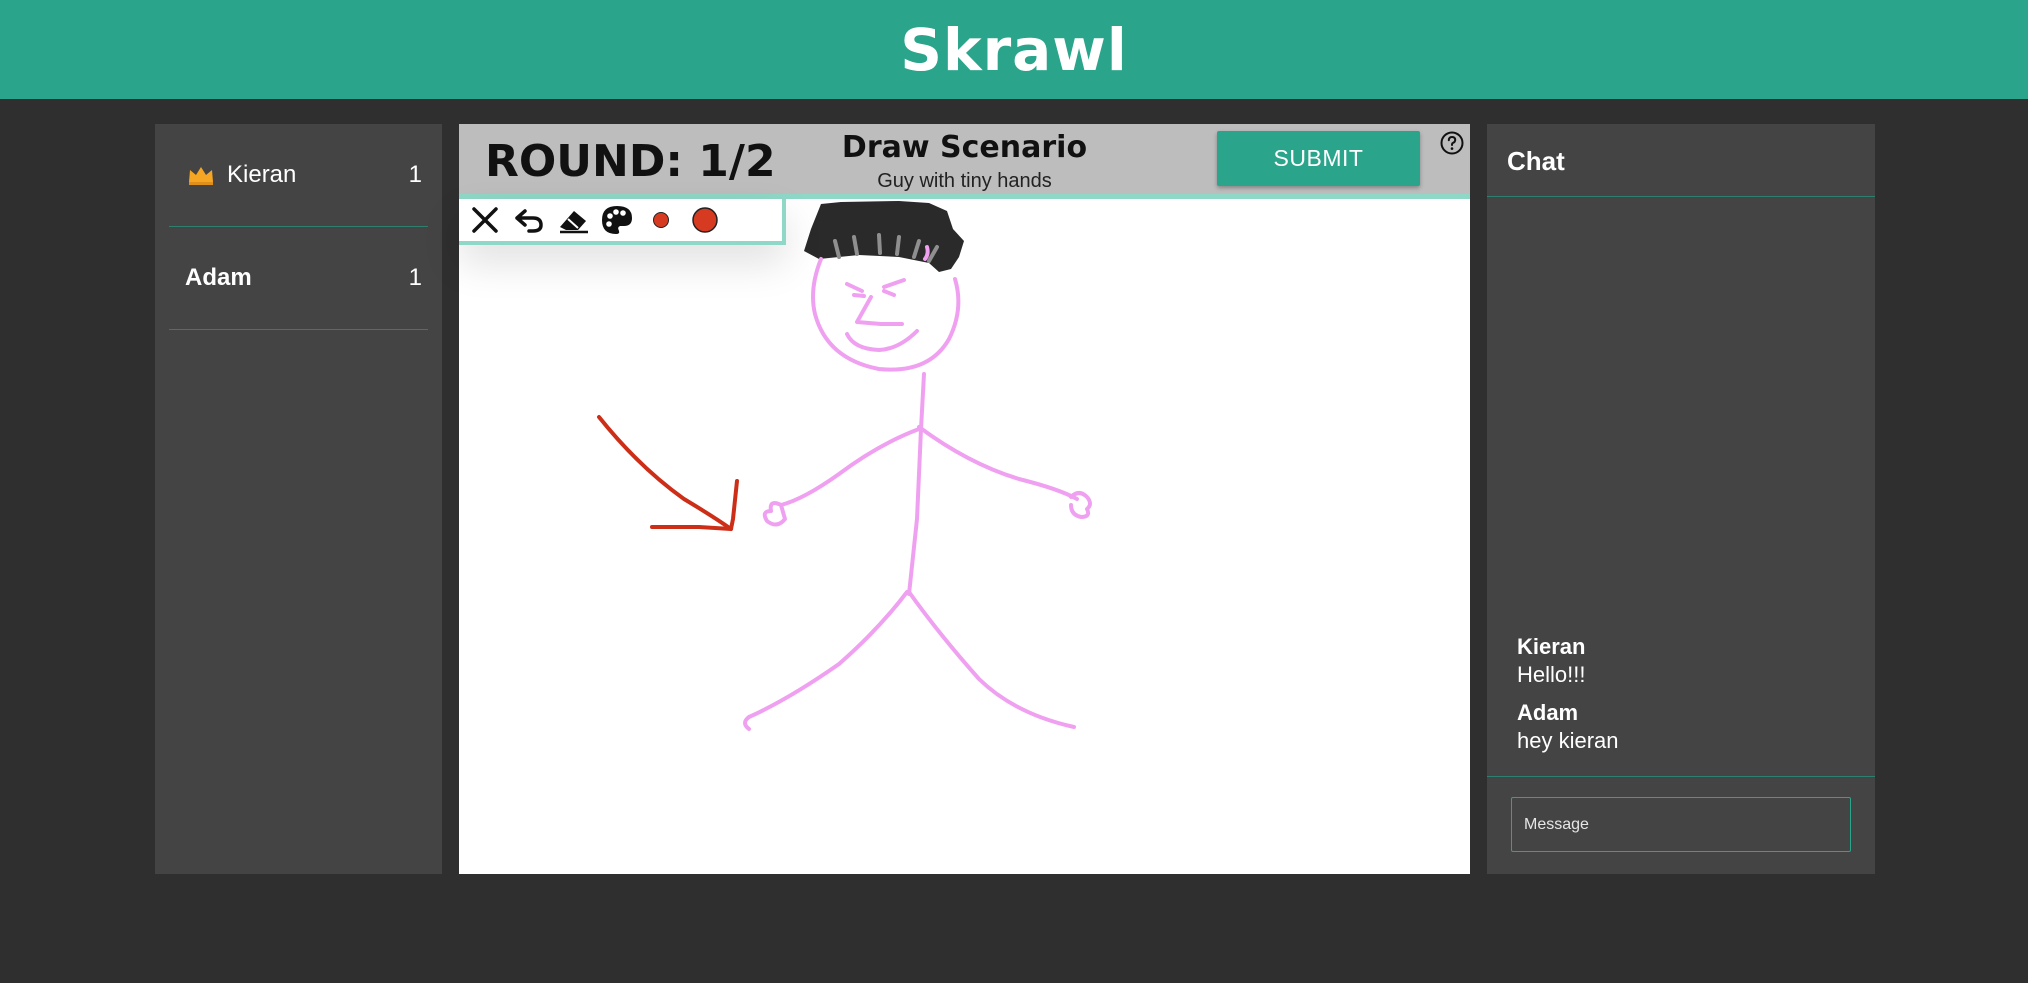  I want to click on message-author: Adam, so click(1548, 712).